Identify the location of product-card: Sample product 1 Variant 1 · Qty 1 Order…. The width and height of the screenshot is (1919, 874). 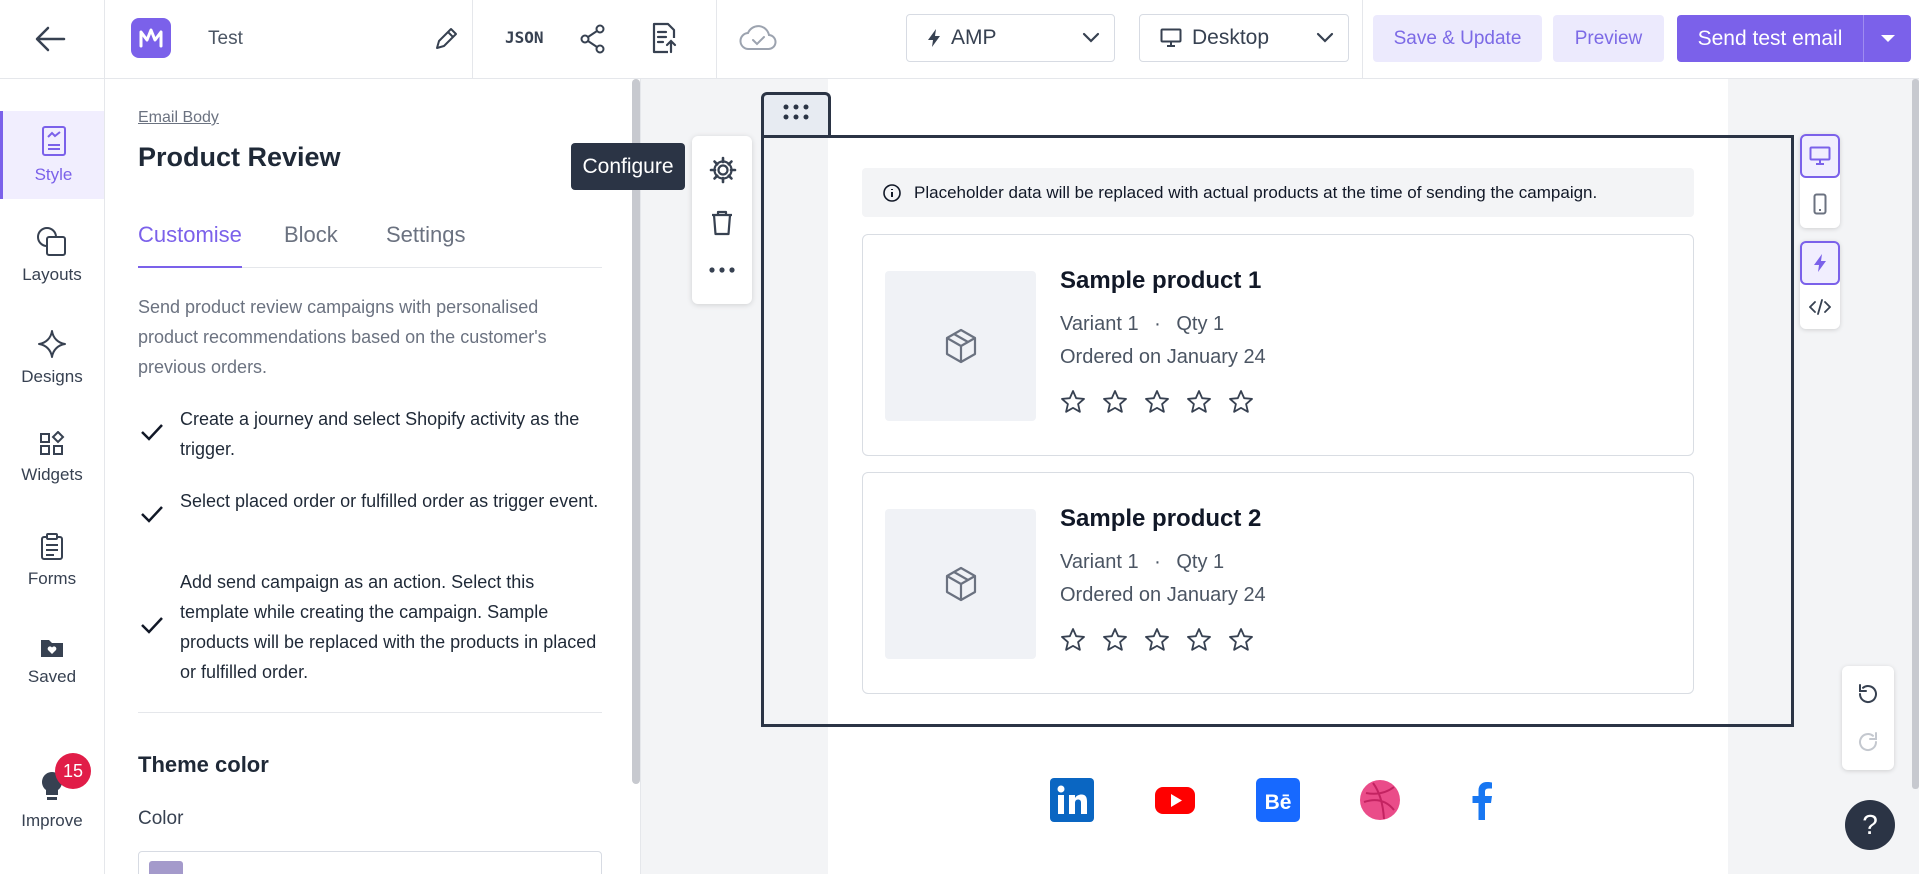
(1278, 345).